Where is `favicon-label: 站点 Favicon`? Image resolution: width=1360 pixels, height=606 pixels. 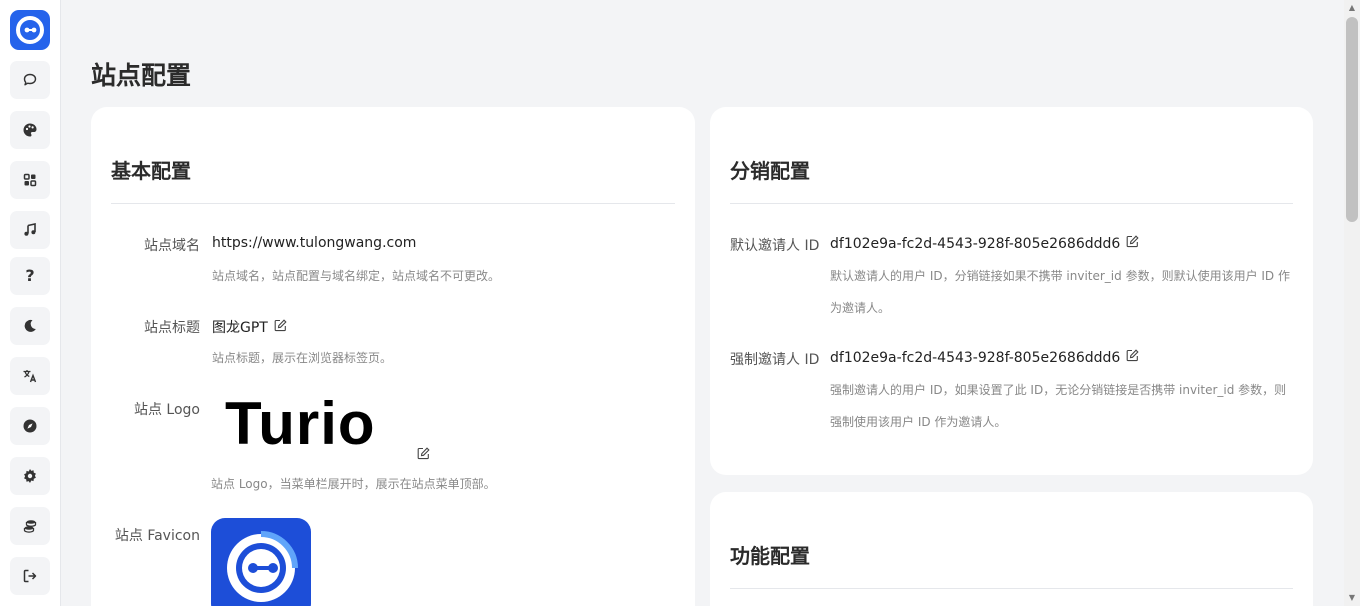
favicon-label: 站点 Favicon is located at coordinates (157, 536).